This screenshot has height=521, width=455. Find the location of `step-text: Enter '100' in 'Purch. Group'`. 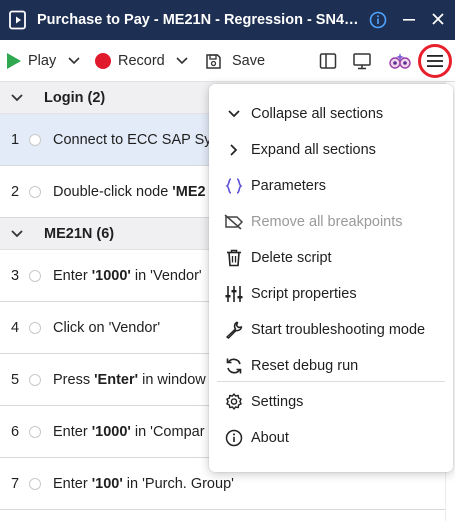

step-text: Enter '100' in 'Purch. Group' is located at coordinates (143, 483).